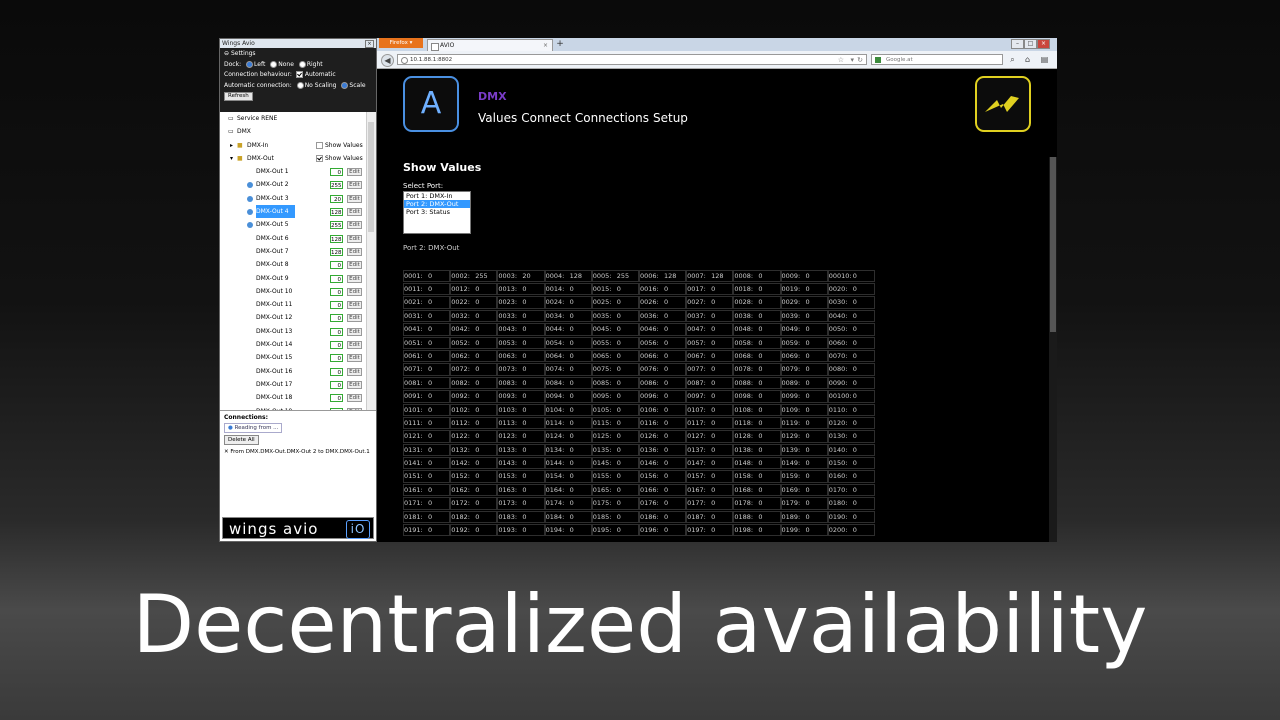  What do you see at coordinates (246, 417) in the screenshot?
I see `connections-label: Connections:` at bounding box center [246, 417].